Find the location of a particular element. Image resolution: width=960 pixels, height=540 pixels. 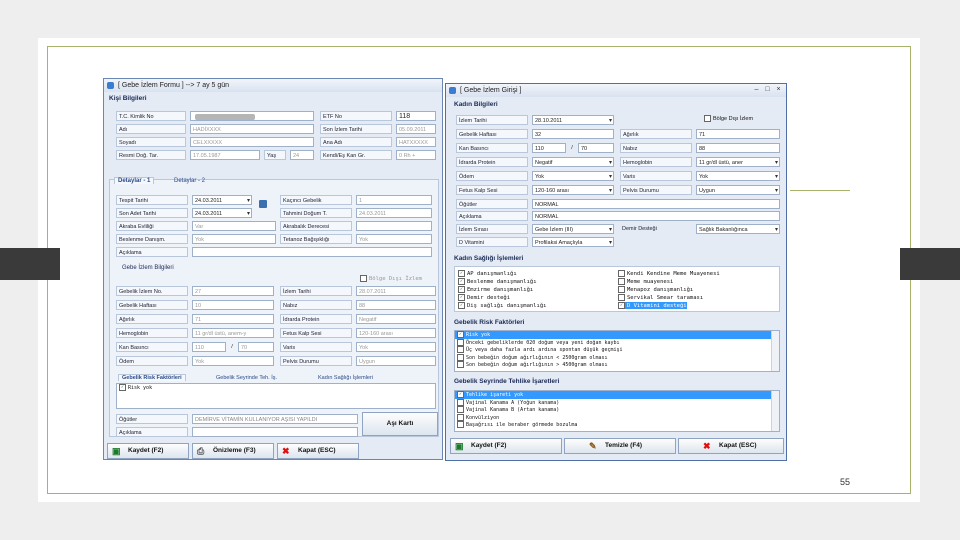

izlem-tarihi-field: 28.07.2011 is located at coordinates (396, 291).